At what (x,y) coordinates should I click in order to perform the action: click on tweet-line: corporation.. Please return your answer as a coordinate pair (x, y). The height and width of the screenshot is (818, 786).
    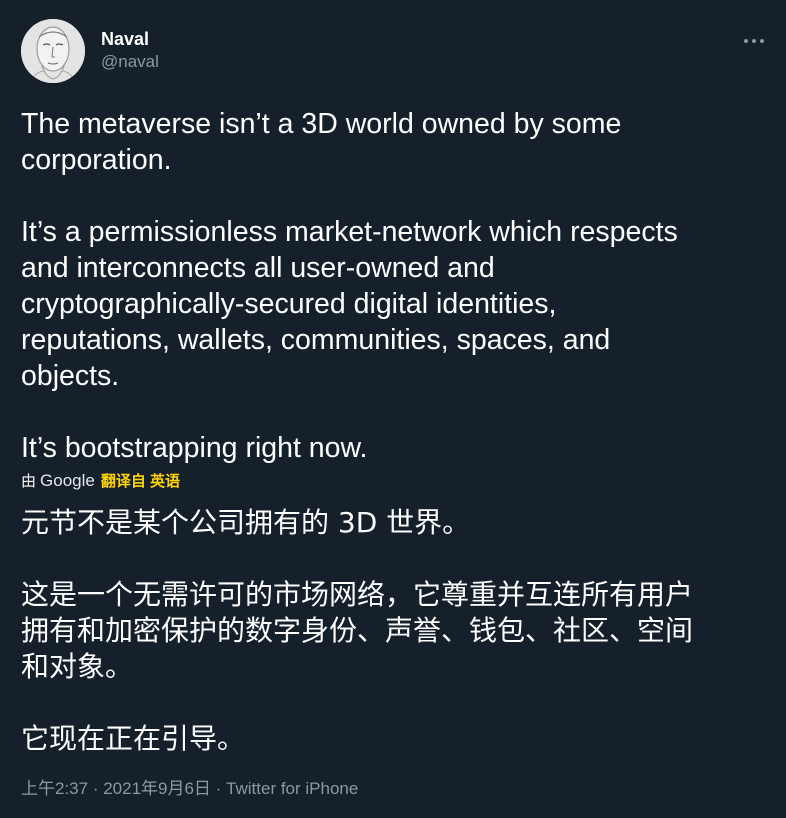
    Looking at the image, I should click on (96, 160).